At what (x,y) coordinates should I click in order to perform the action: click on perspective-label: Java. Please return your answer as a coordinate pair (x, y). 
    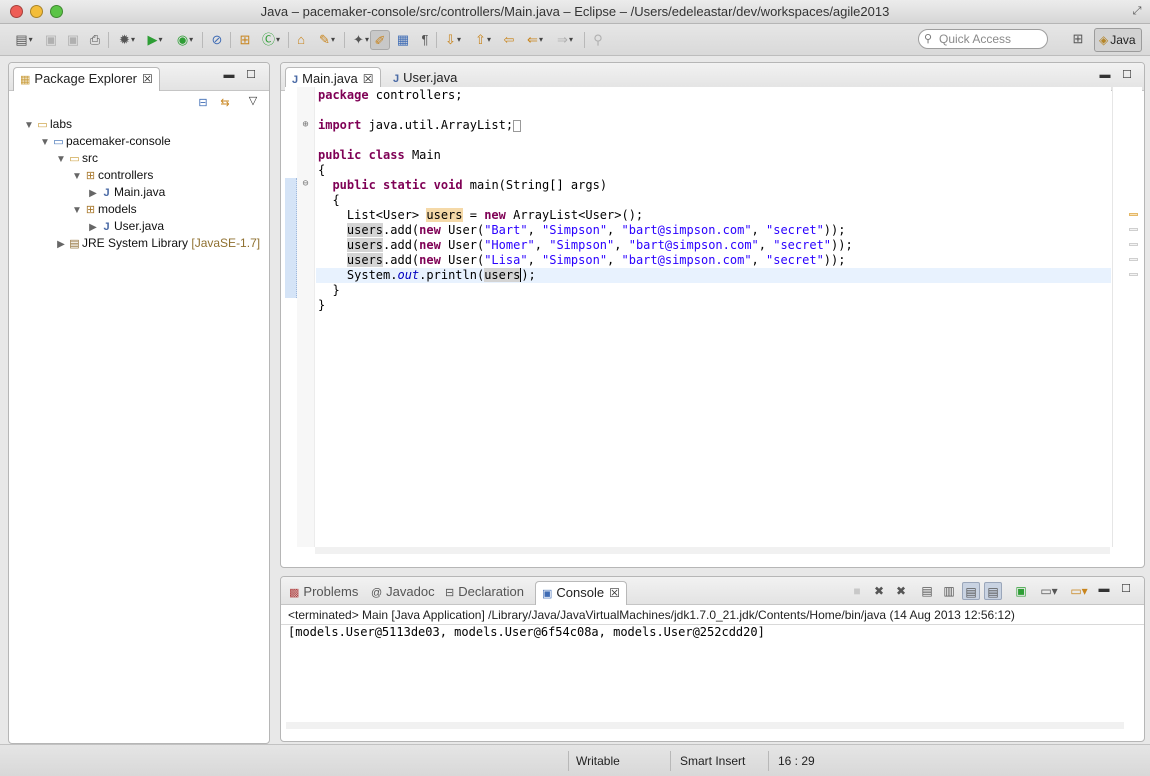
    Looking at the image, I should click on (1123, 40).